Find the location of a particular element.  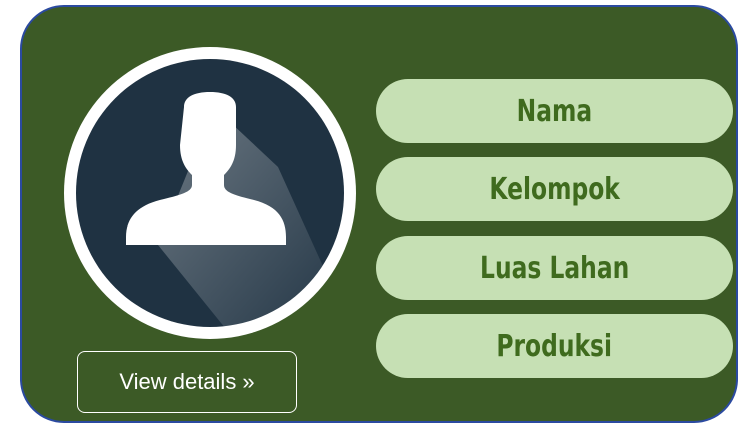

field-produksi-label: Produksi is located at coordinates (554, 346).